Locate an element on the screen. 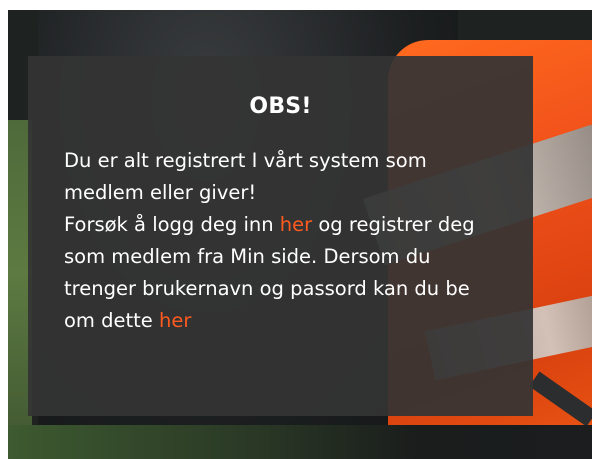 The image size is (592, 459). login-link: her is located at coordinates (296, 224).